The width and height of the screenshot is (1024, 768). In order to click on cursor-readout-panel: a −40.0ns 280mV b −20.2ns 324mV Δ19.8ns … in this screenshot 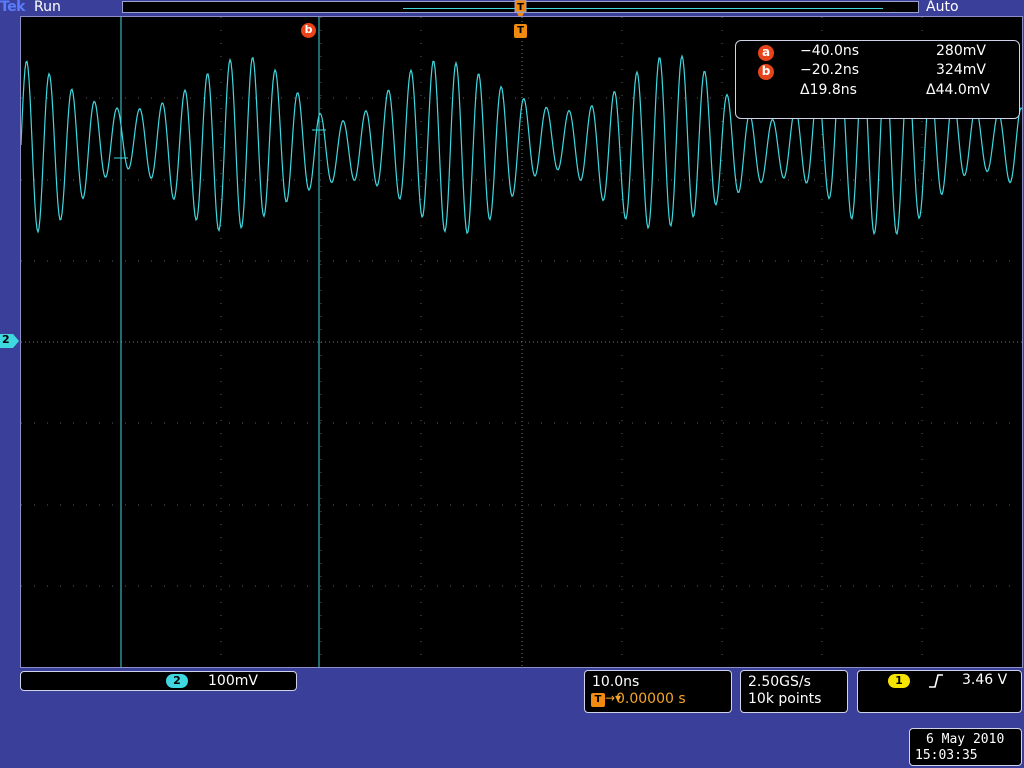, I will do `click(877, 79)`.